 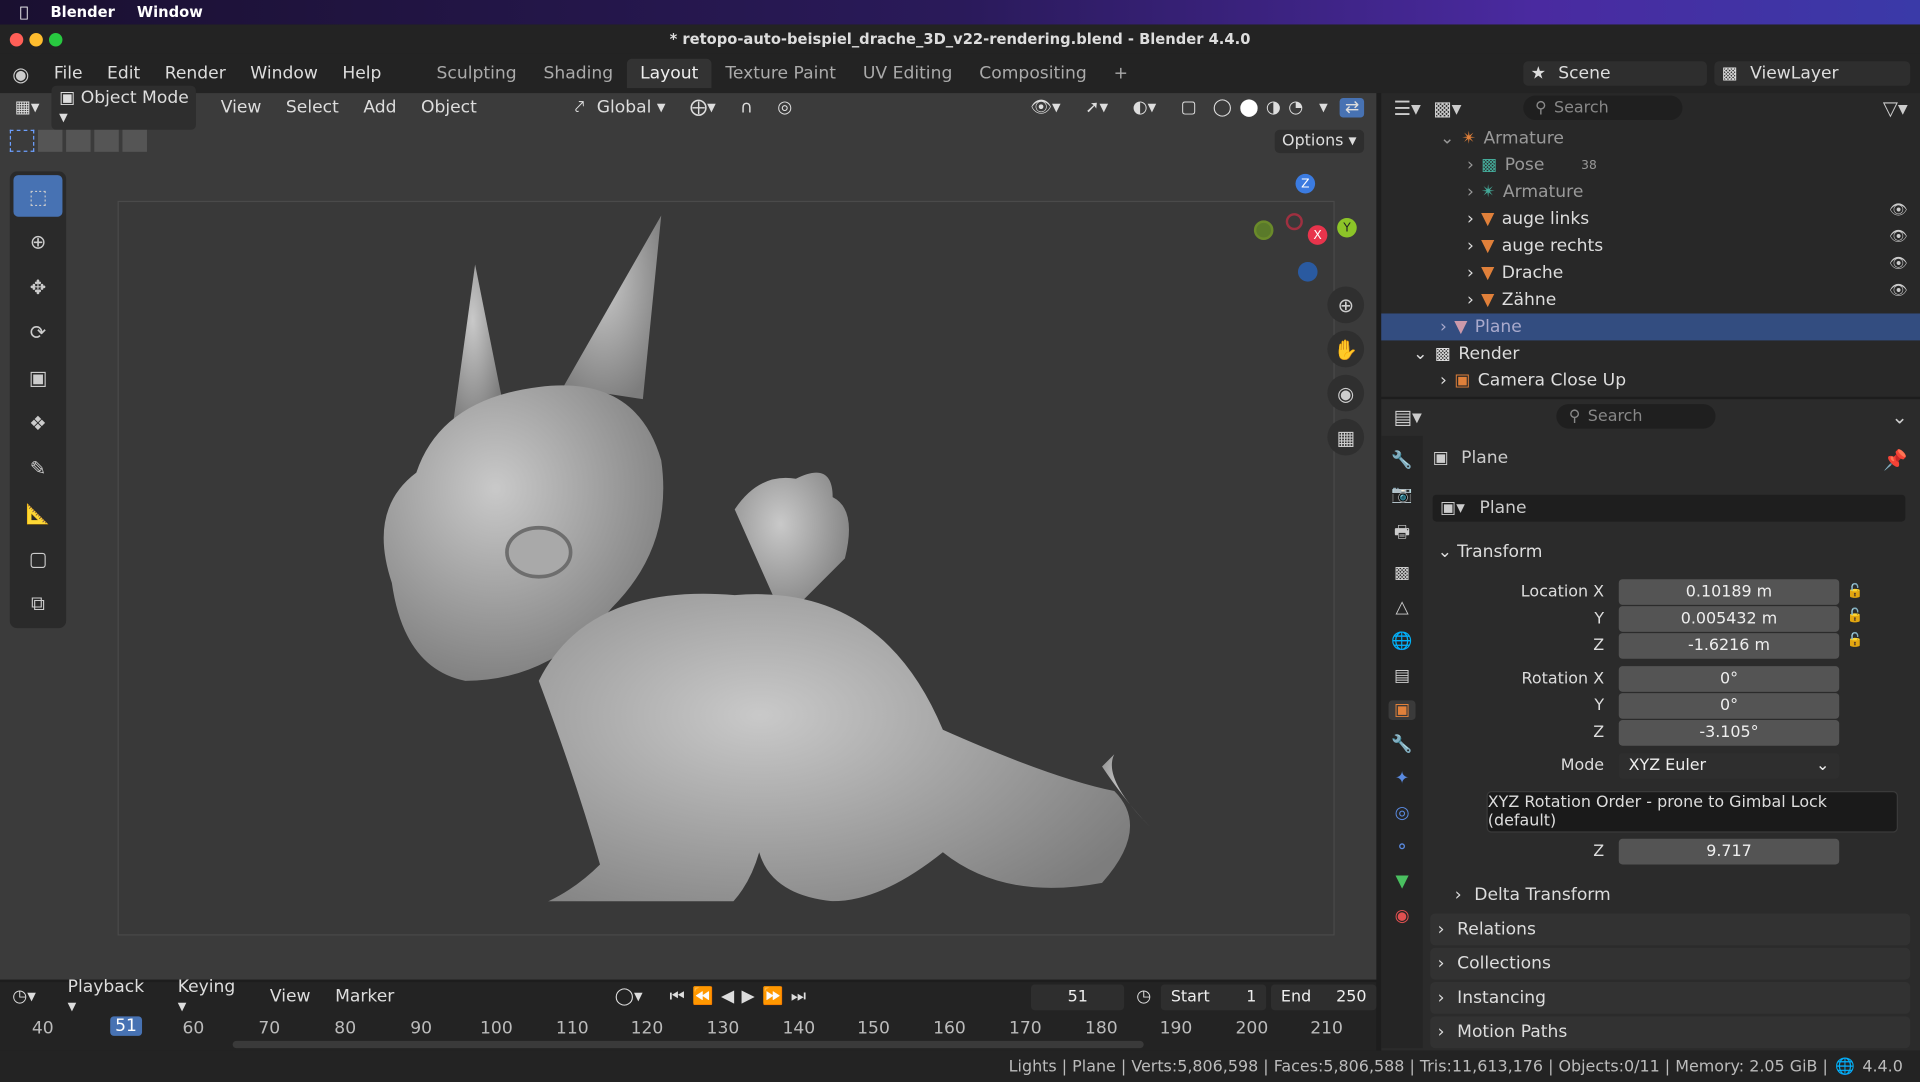 I want to click on select-extend-icon, so click(x=50, y=140).